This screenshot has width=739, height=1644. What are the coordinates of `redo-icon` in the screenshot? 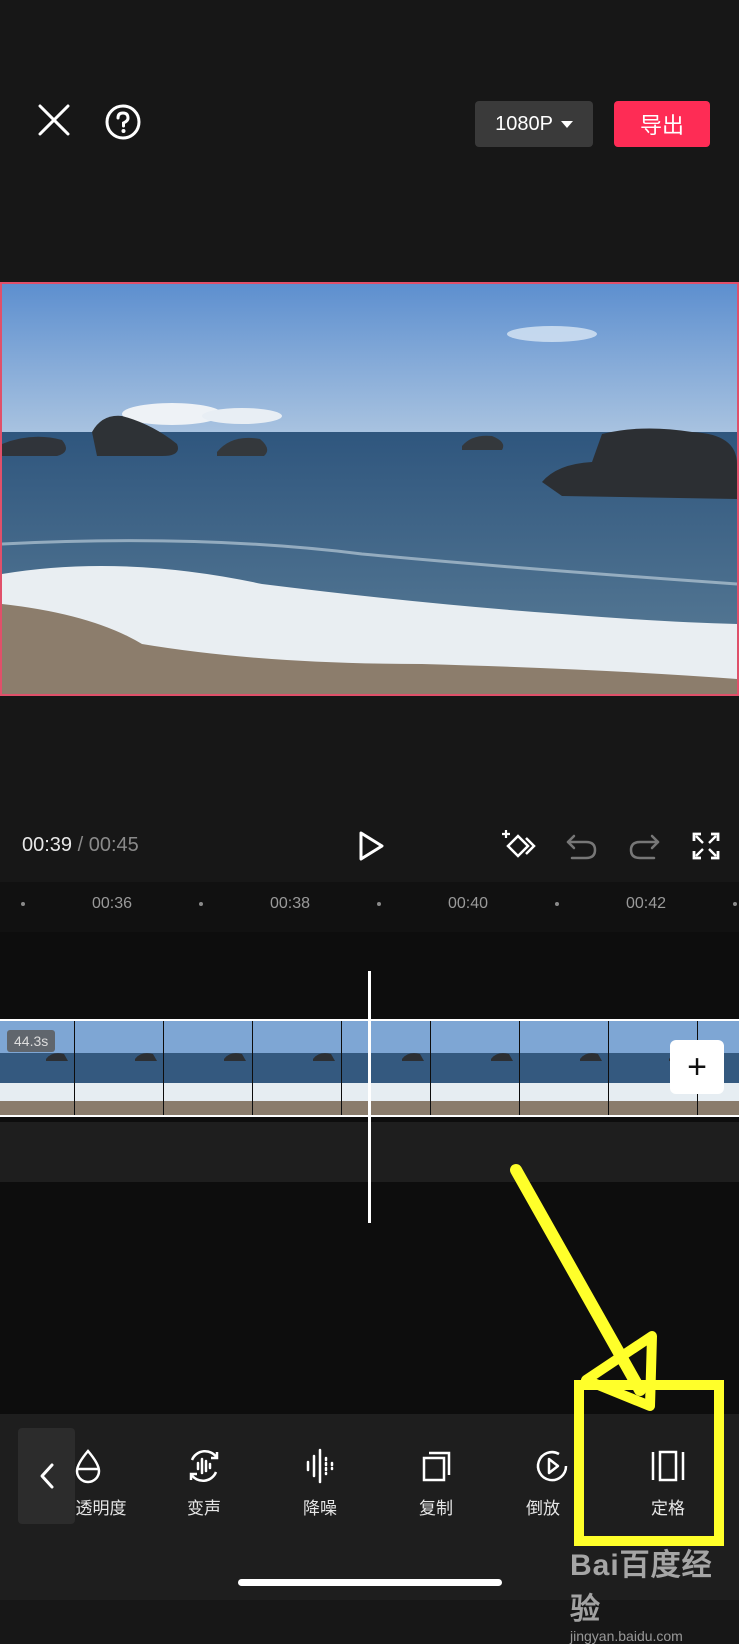 It's located at (644, 846).